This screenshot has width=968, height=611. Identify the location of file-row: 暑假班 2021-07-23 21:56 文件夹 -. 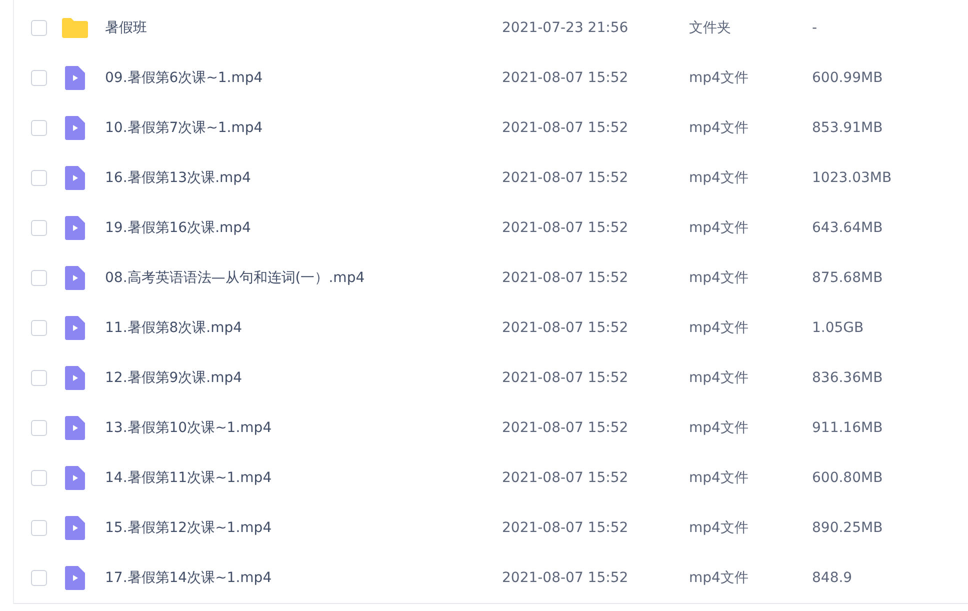
(491, 28).